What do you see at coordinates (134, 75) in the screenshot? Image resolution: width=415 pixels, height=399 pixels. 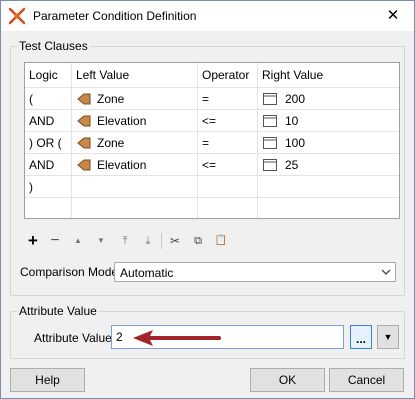 I see `column-header-left-value: Left Value` at bounding box center [134, 75].